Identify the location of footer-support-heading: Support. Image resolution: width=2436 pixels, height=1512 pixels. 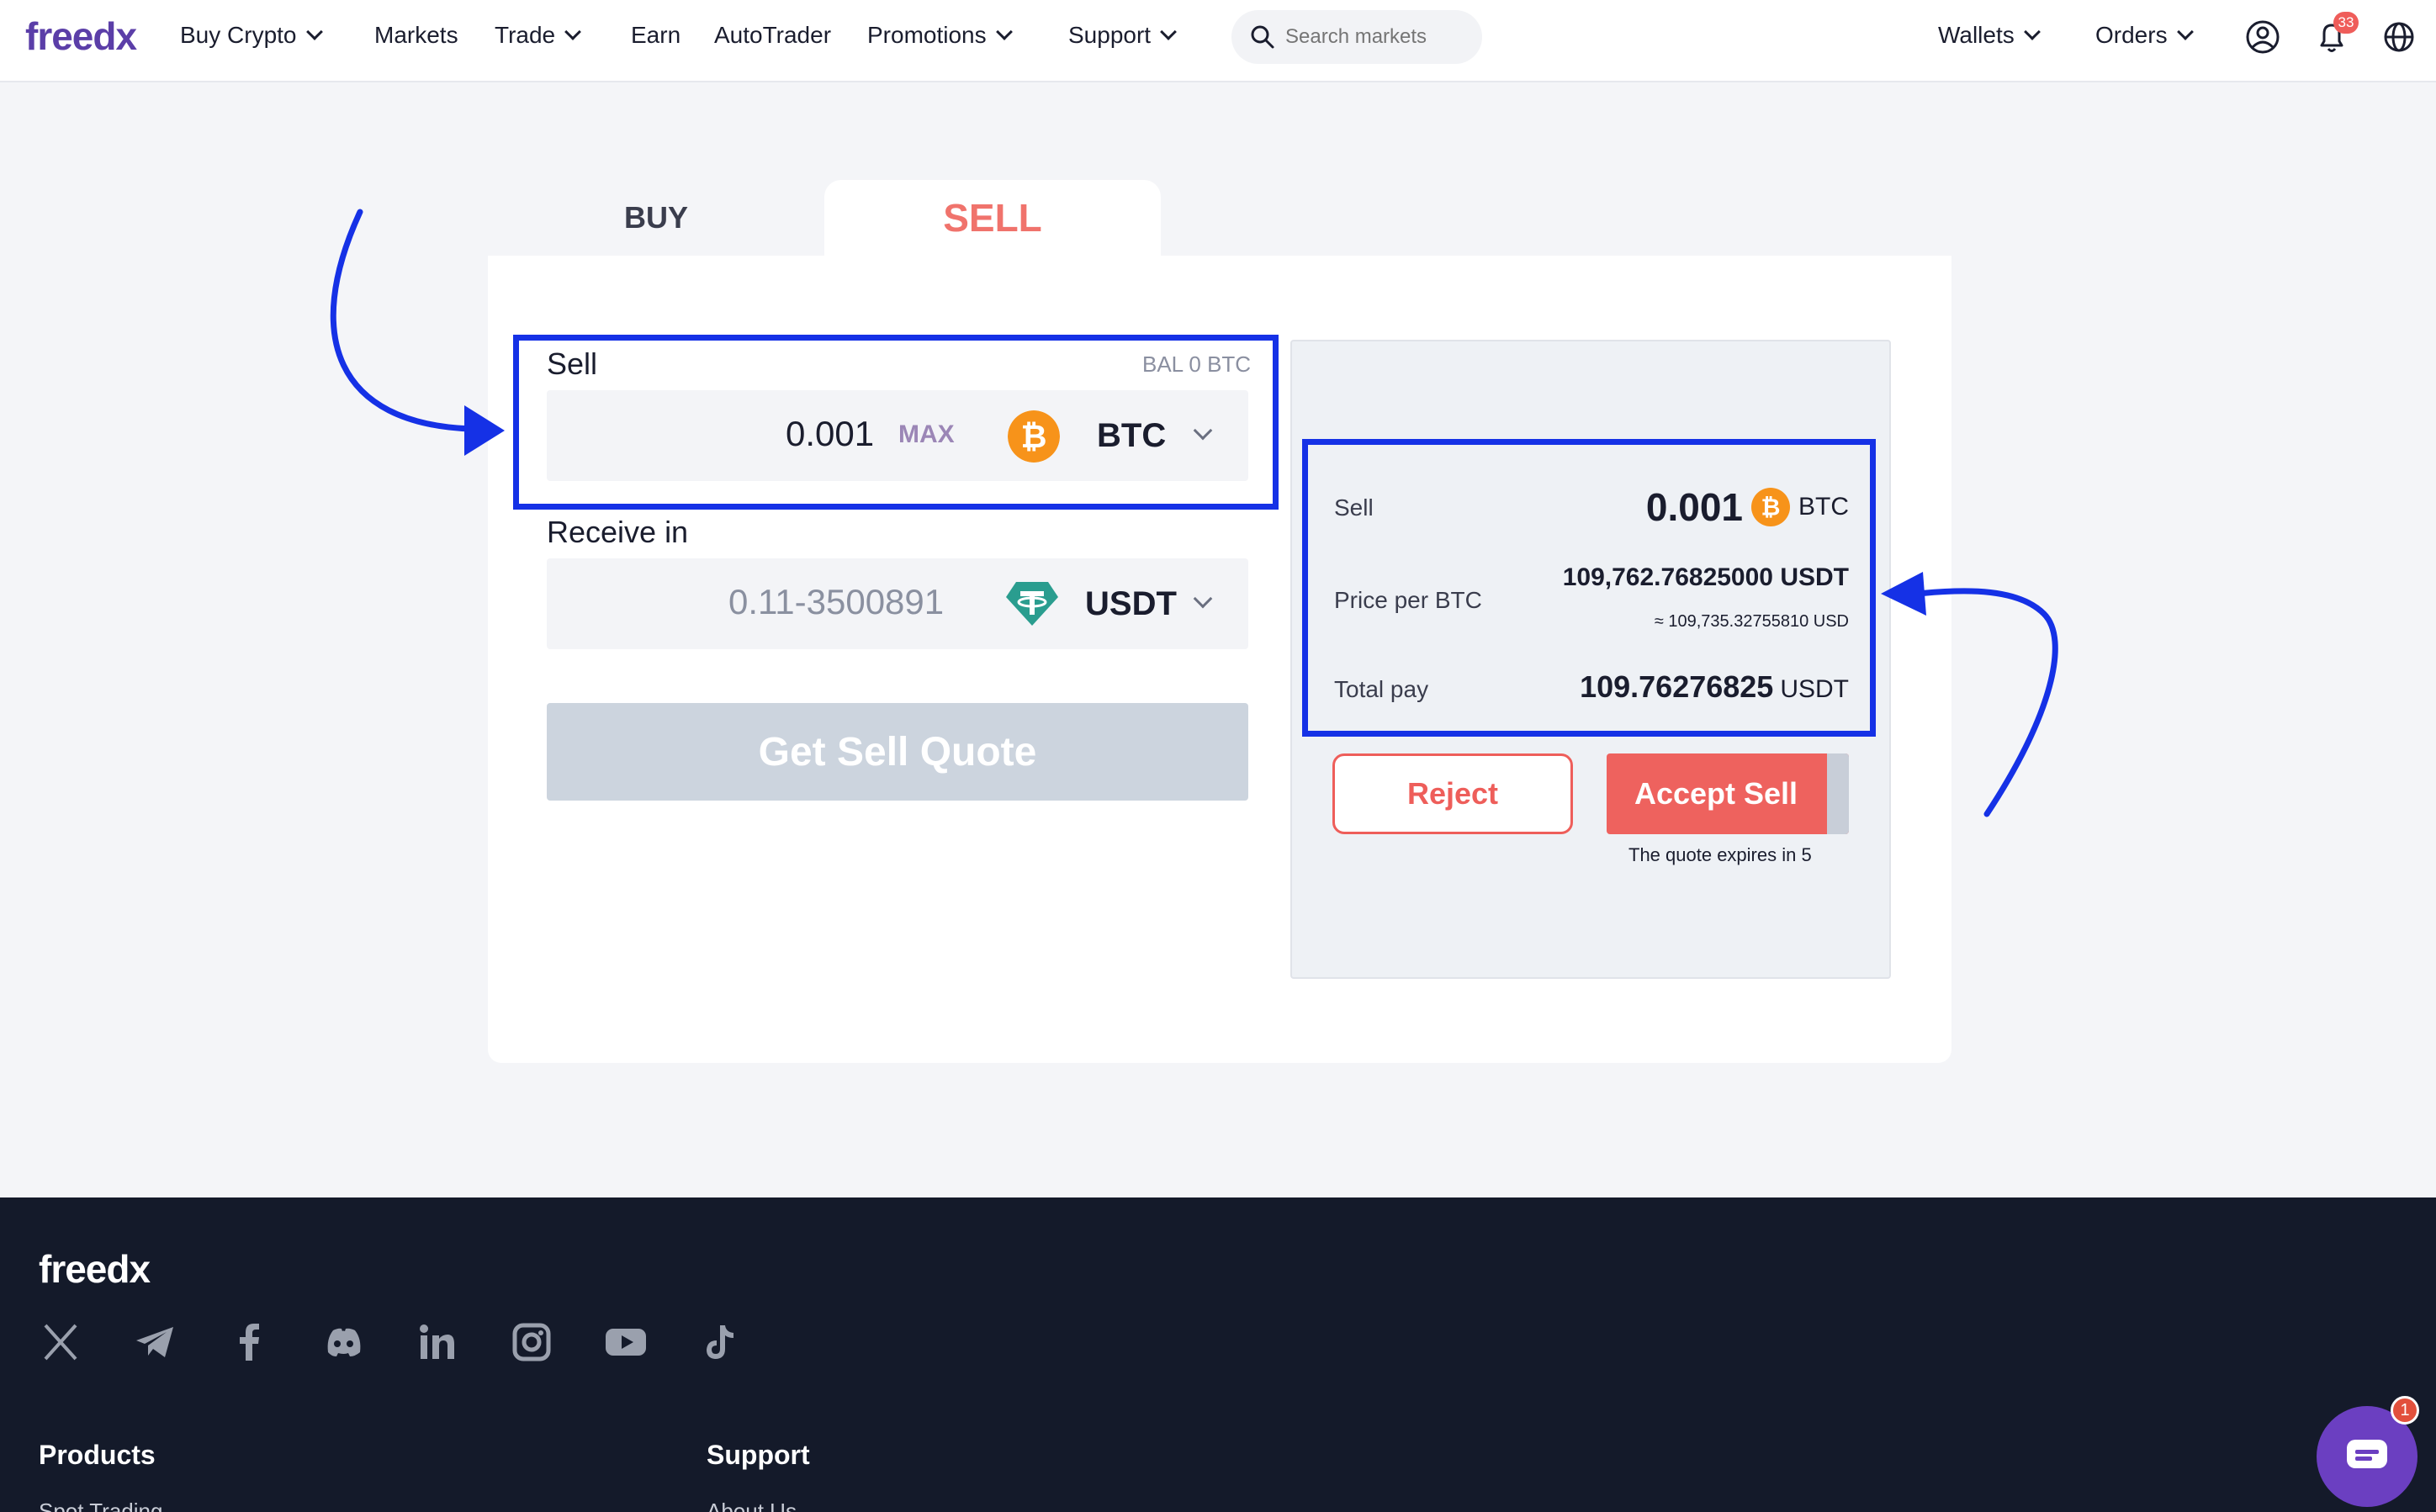
(759, 1455).